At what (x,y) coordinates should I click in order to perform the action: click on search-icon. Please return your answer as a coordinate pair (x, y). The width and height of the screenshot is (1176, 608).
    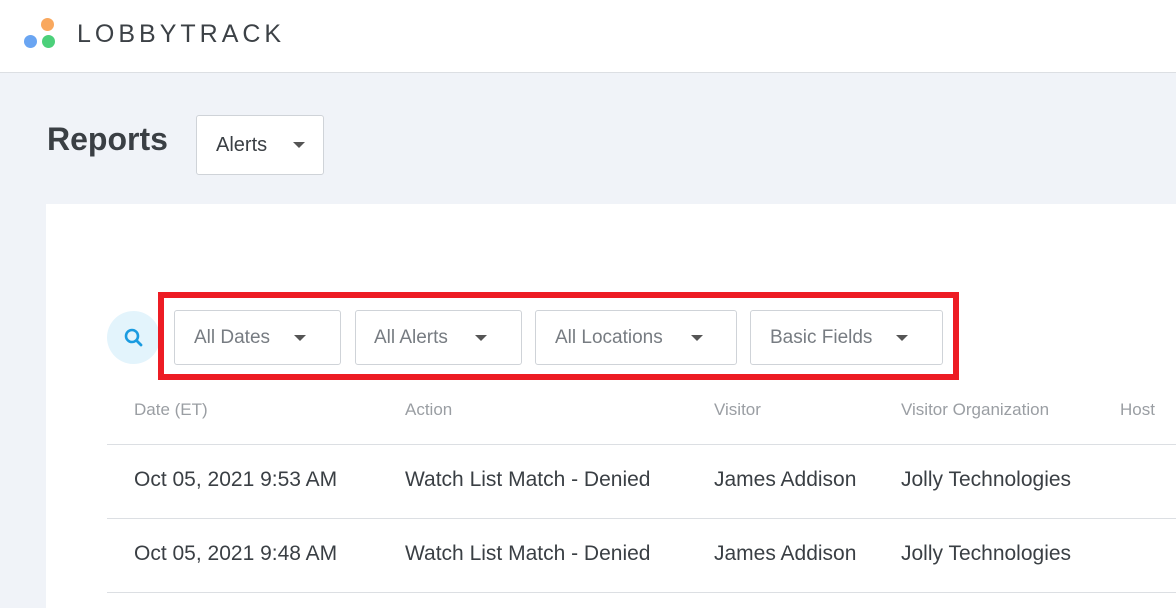
    Looking at the image, I should click on (133, 337).